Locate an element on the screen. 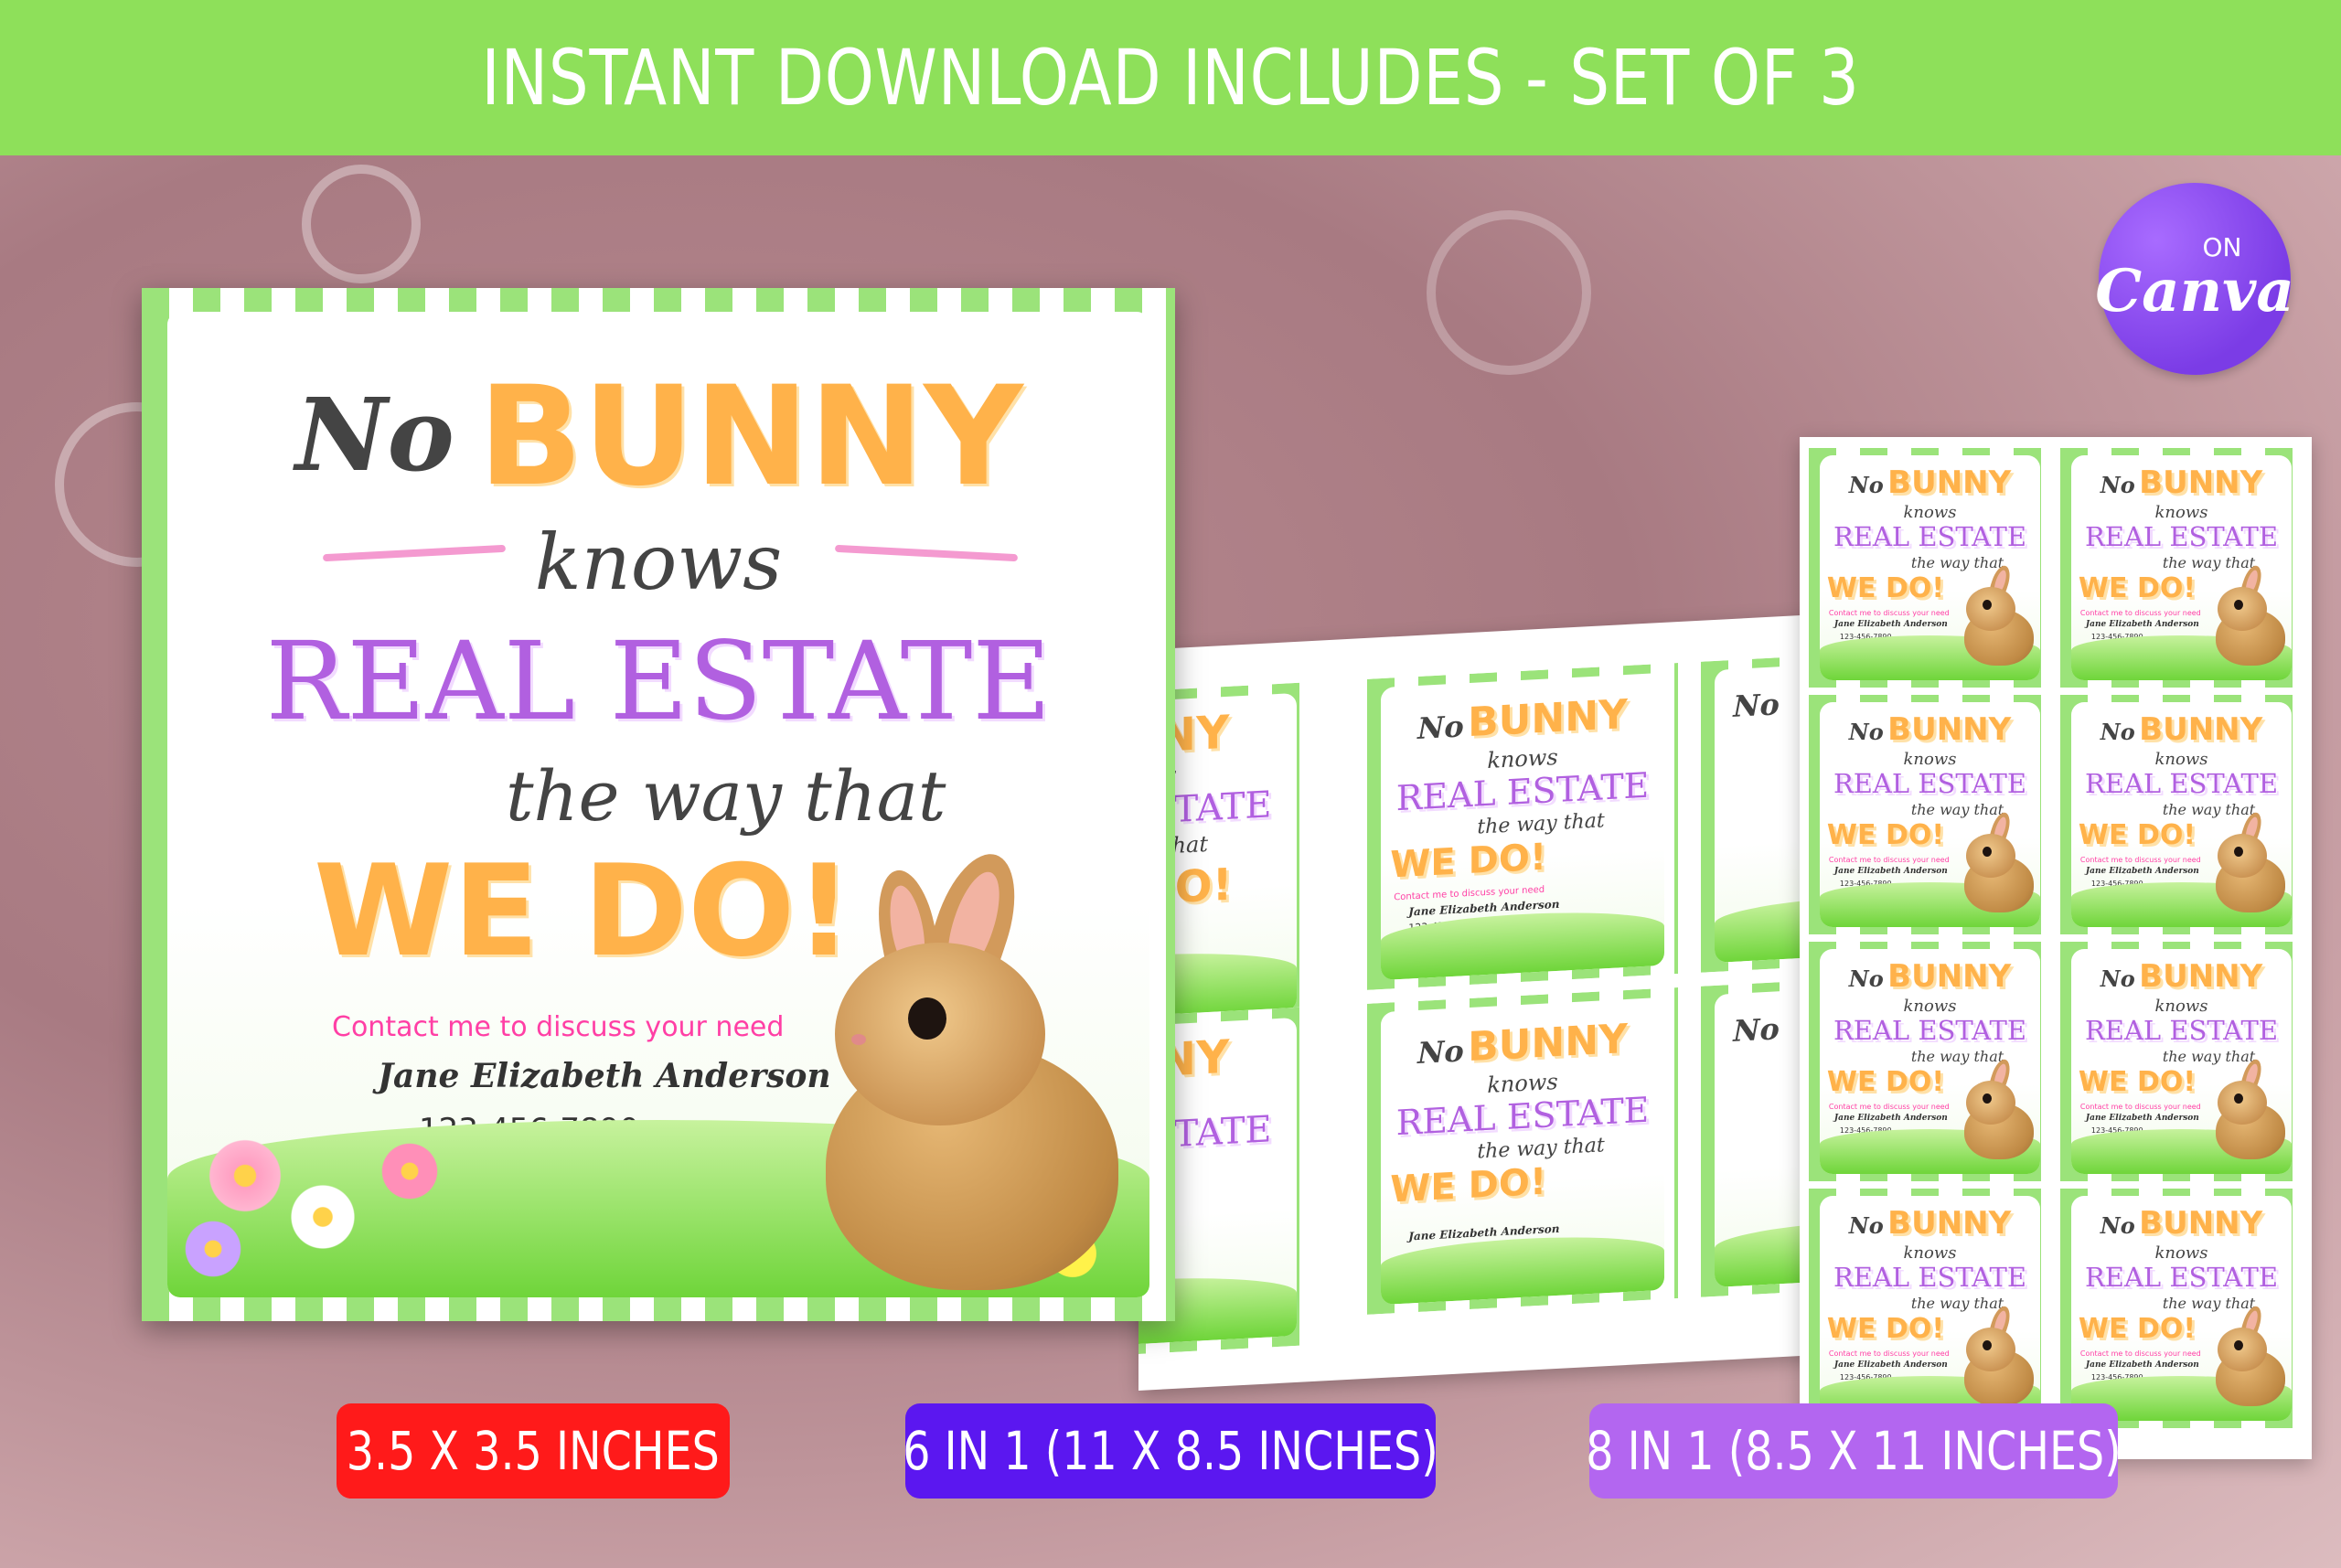 The image size is (2341, 1568). main-the-way-that: the way that is located at coordinates (726, 796).